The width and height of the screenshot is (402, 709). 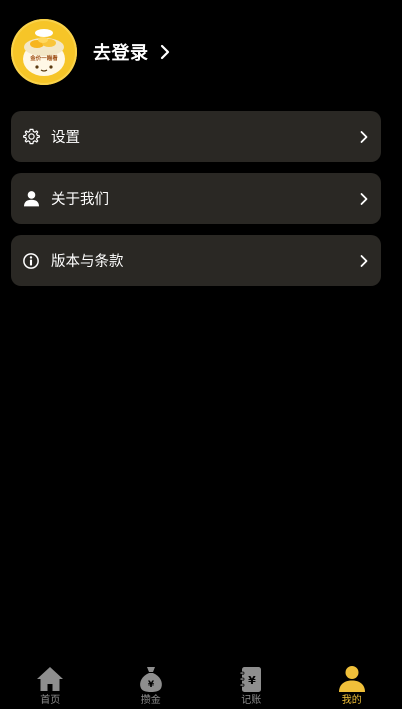 I want to click on tab-ledger: ¥ 记账, so click(x=251, y=684).